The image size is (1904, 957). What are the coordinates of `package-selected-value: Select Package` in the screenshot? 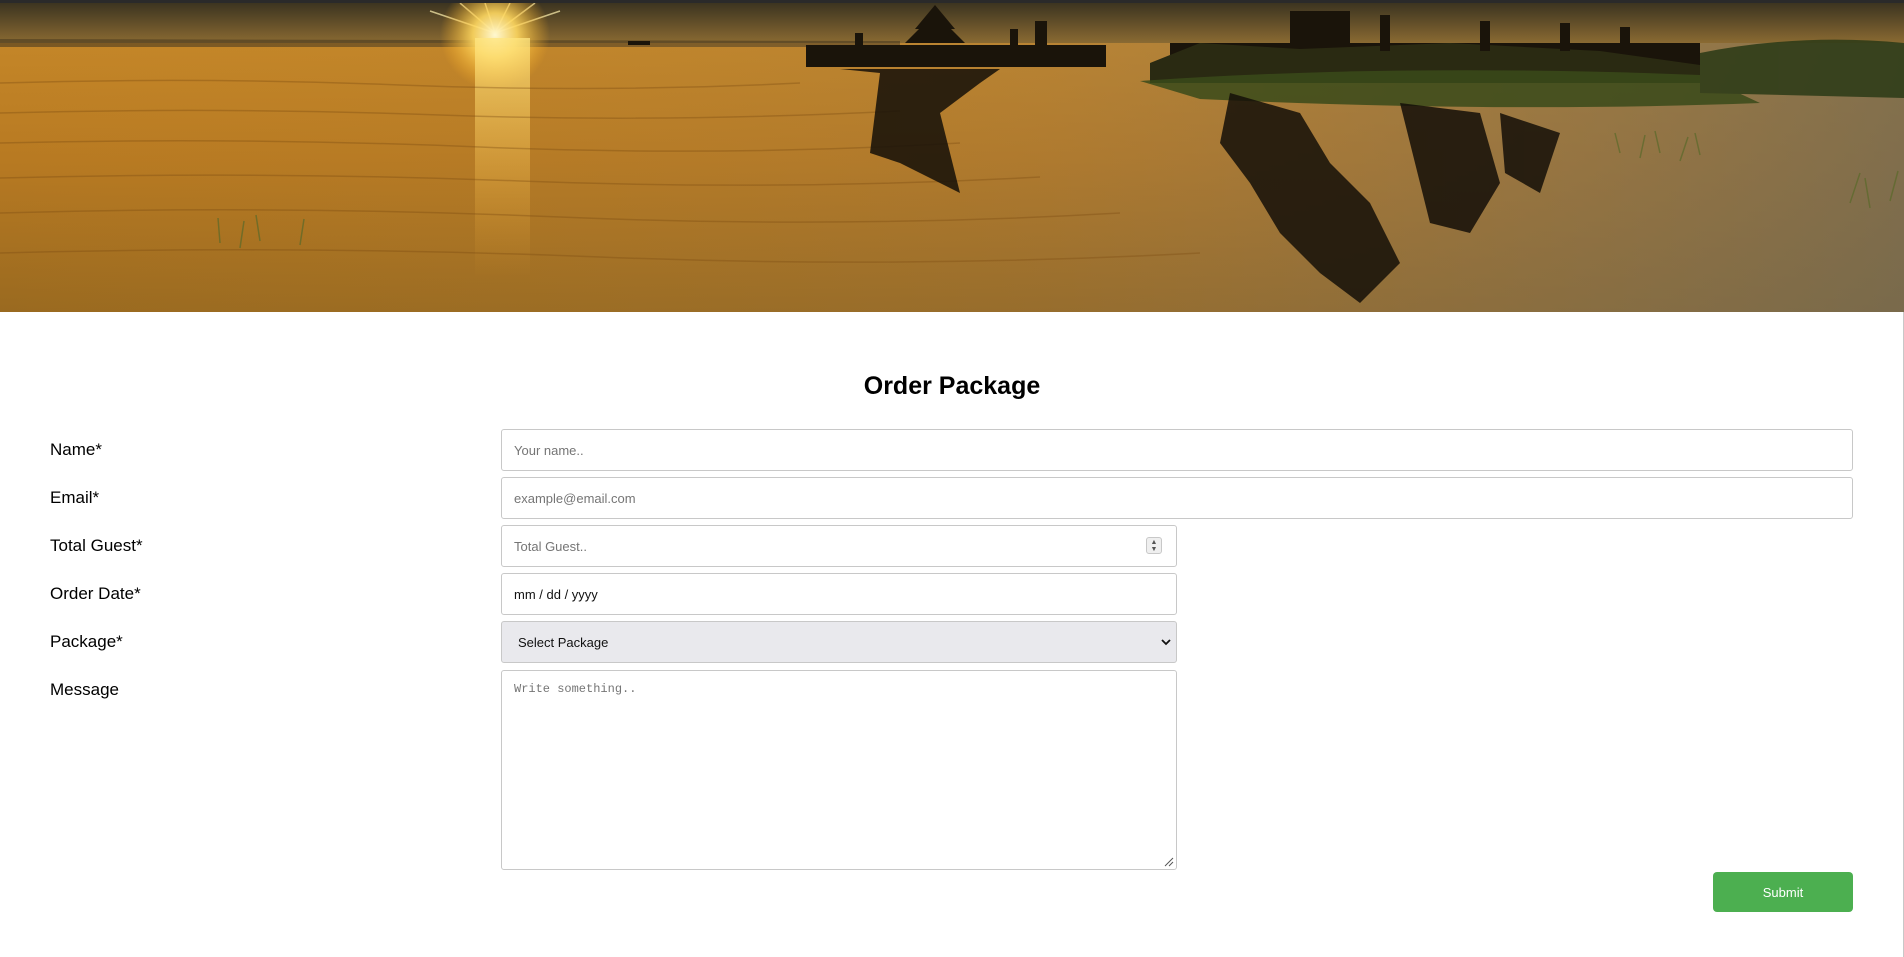 It's located at (563, 642).